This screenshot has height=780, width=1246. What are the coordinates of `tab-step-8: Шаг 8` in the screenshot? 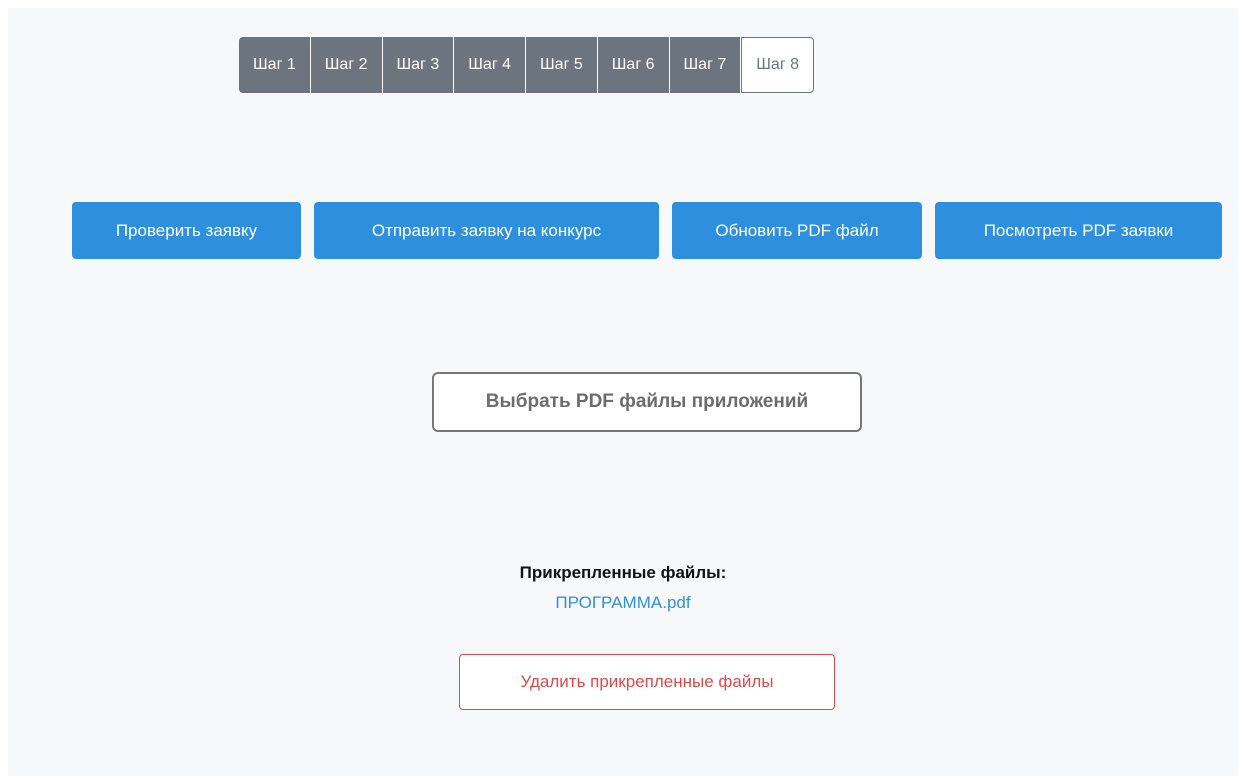 It's located at (777, 65).